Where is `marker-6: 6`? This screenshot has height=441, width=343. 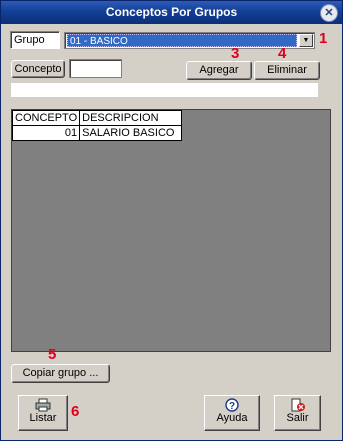 marker-6: 6 is located at coordinates (75, 411).